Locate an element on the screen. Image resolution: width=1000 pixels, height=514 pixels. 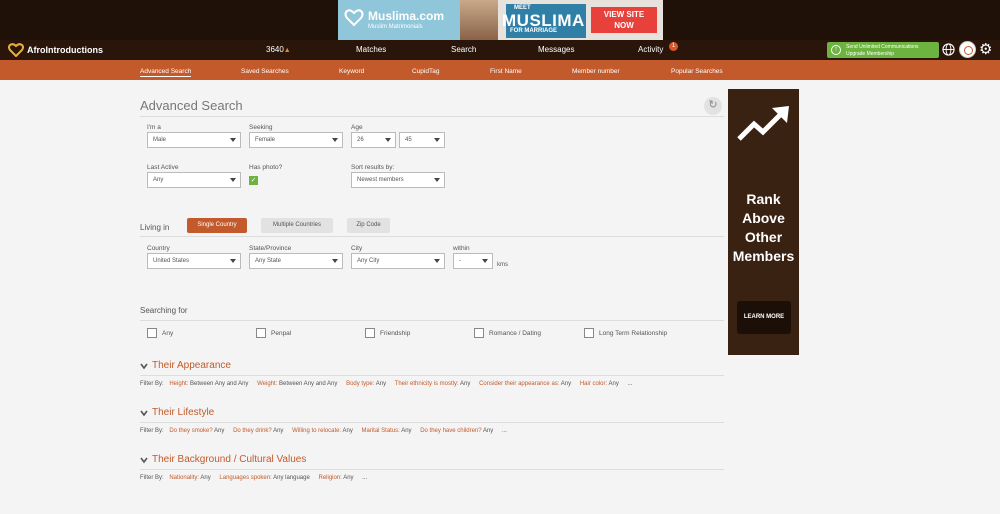
last-active-select: Any is located at coordinates (194, 180).